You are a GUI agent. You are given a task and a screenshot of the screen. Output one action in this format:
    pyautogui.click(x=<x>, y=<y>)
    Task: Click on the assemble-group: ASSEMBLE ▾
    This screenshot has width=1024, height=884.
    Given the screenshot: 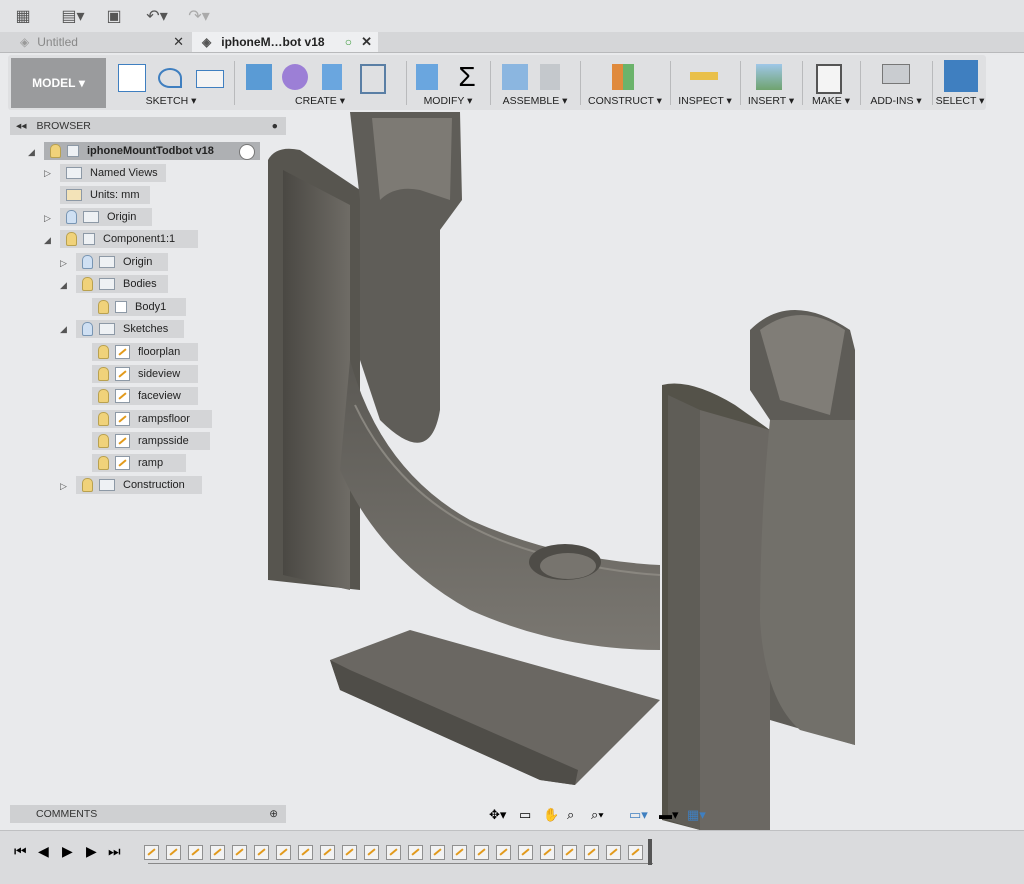 What is the action you would take?
    pyautogui.click(x=535, y=83)
    